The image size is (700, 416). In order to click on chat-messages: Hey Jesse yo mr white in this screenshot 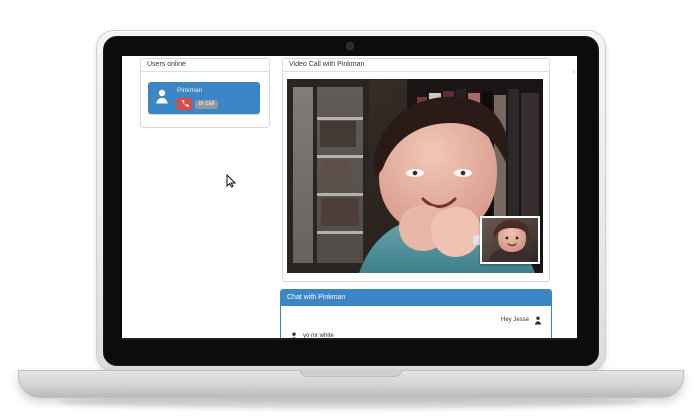, I will do `click(416, 323)`.